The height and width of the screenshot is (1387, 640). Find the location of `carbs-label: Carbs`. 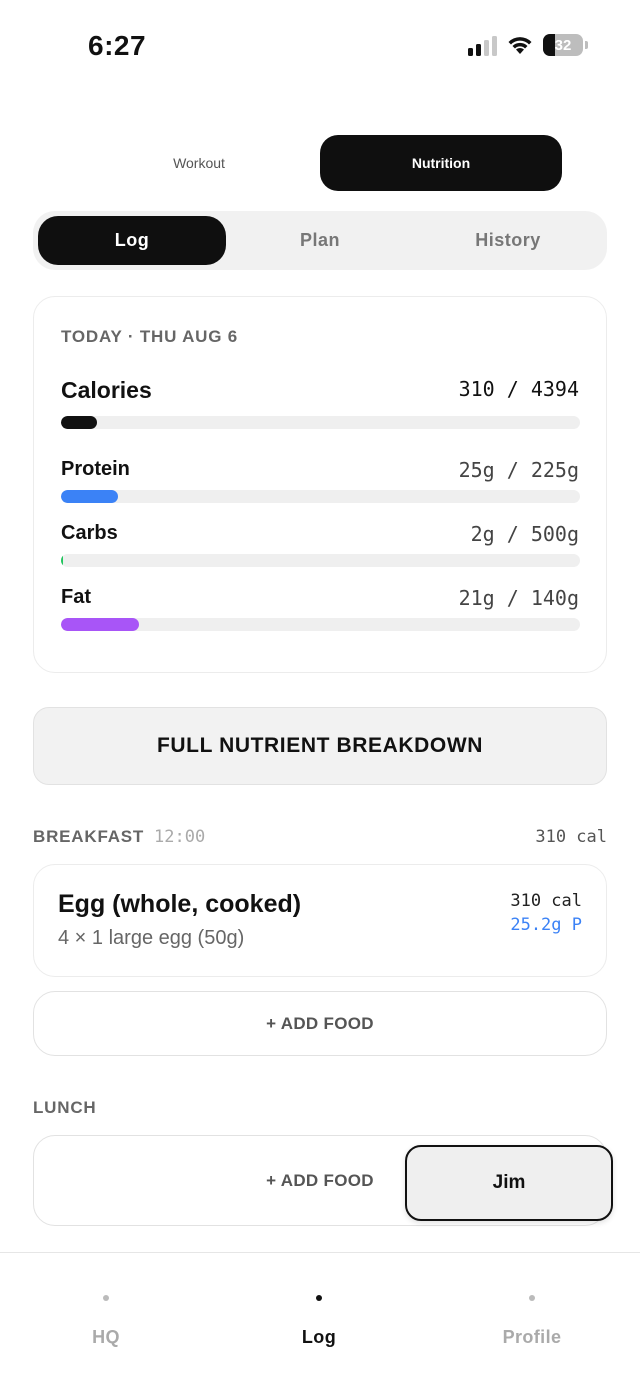

carbs-label: Carbs is located at coordinates (89, 533).